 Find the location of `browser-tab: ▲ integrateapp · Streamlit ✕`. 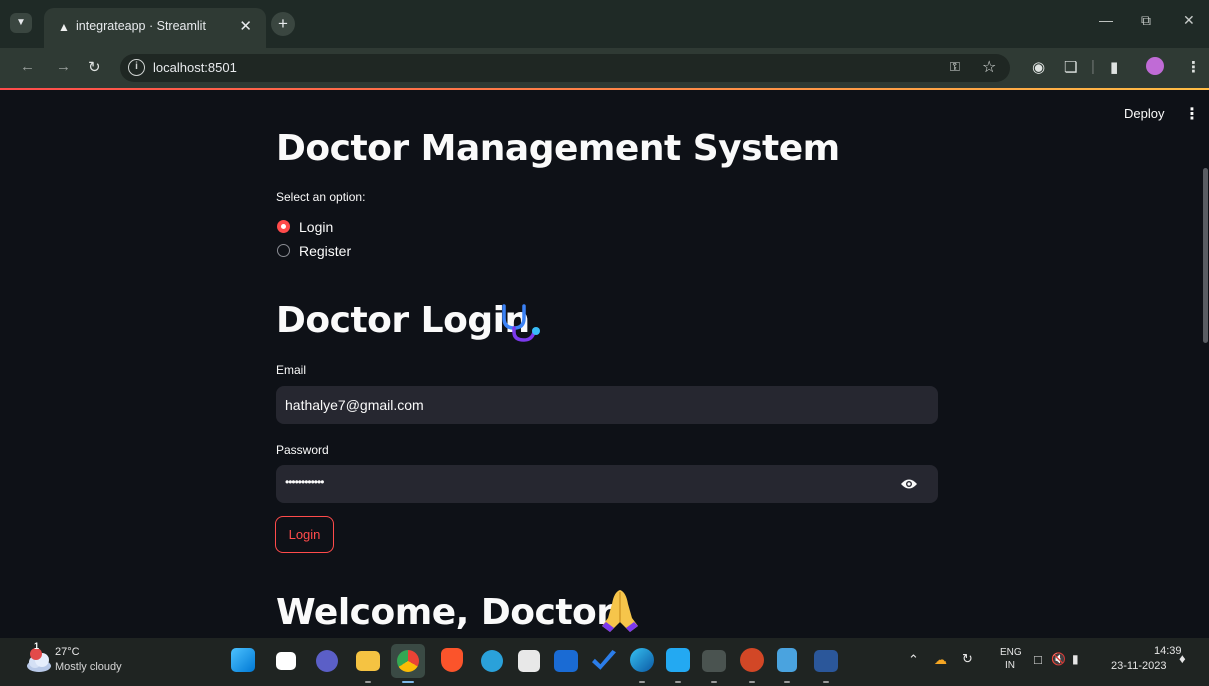

browser-tab: ▲ integrateapp · Streamlit ✕ is located at coordinates (155, 28).